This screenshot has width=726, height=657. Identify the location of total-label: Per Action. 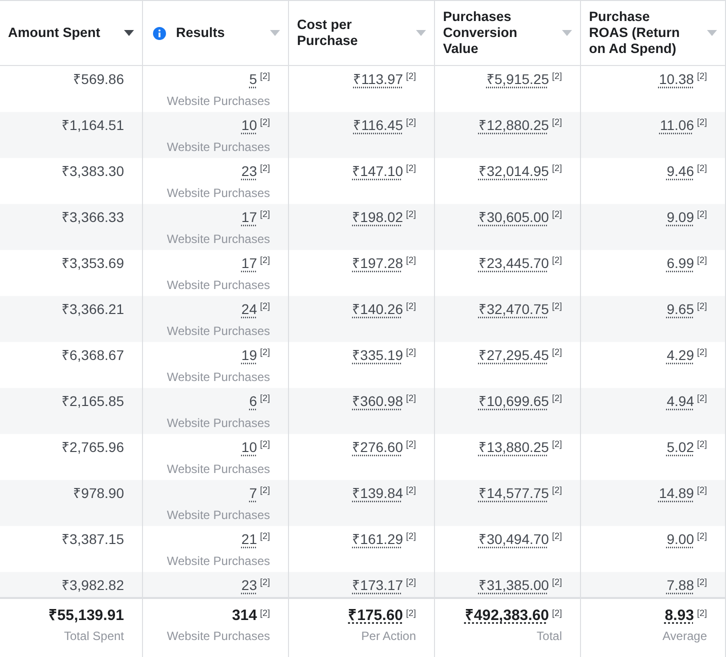
(388, 636).